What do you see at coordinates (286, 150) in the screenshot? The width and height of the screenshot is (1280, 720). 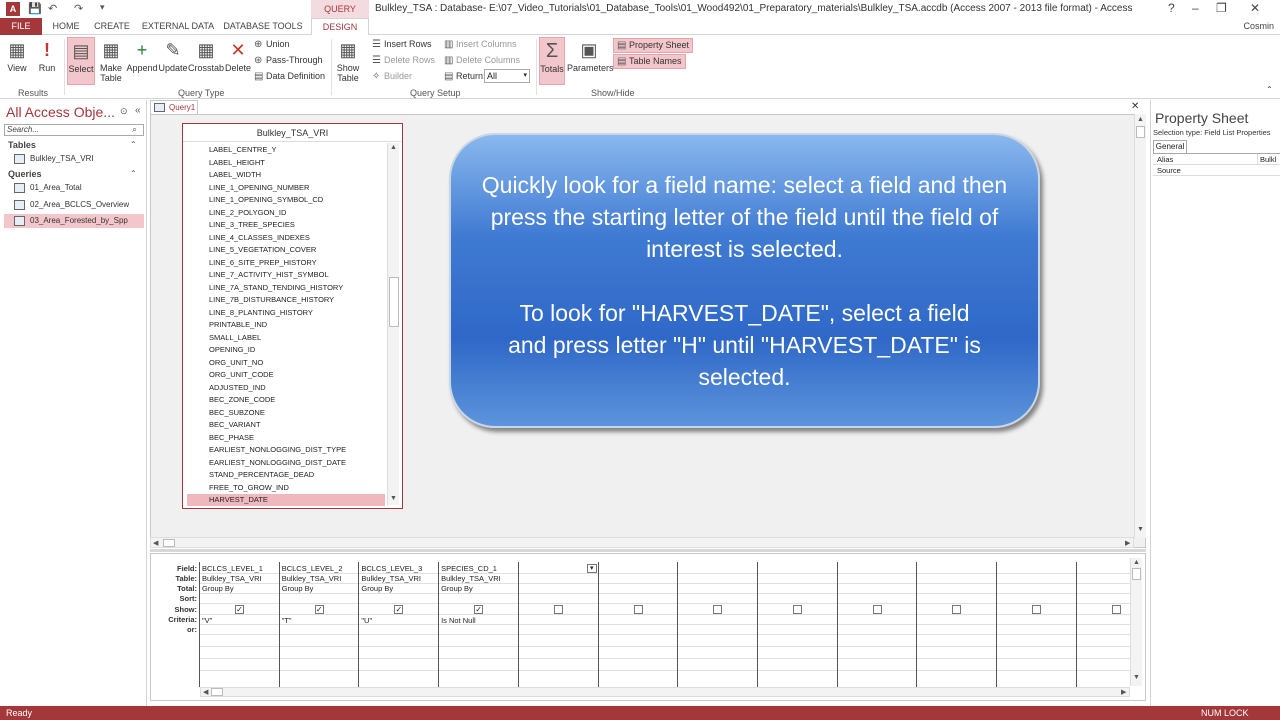 I see `field-list-item: LABEL_CENTRE_Y` at bounding box center [286, 150].